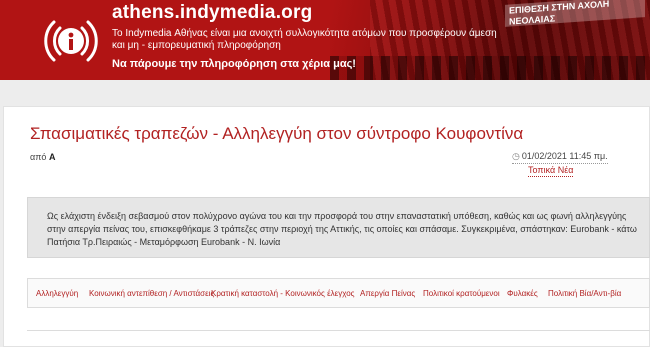  I want to click on article-author: από Α, so click(42, 157).